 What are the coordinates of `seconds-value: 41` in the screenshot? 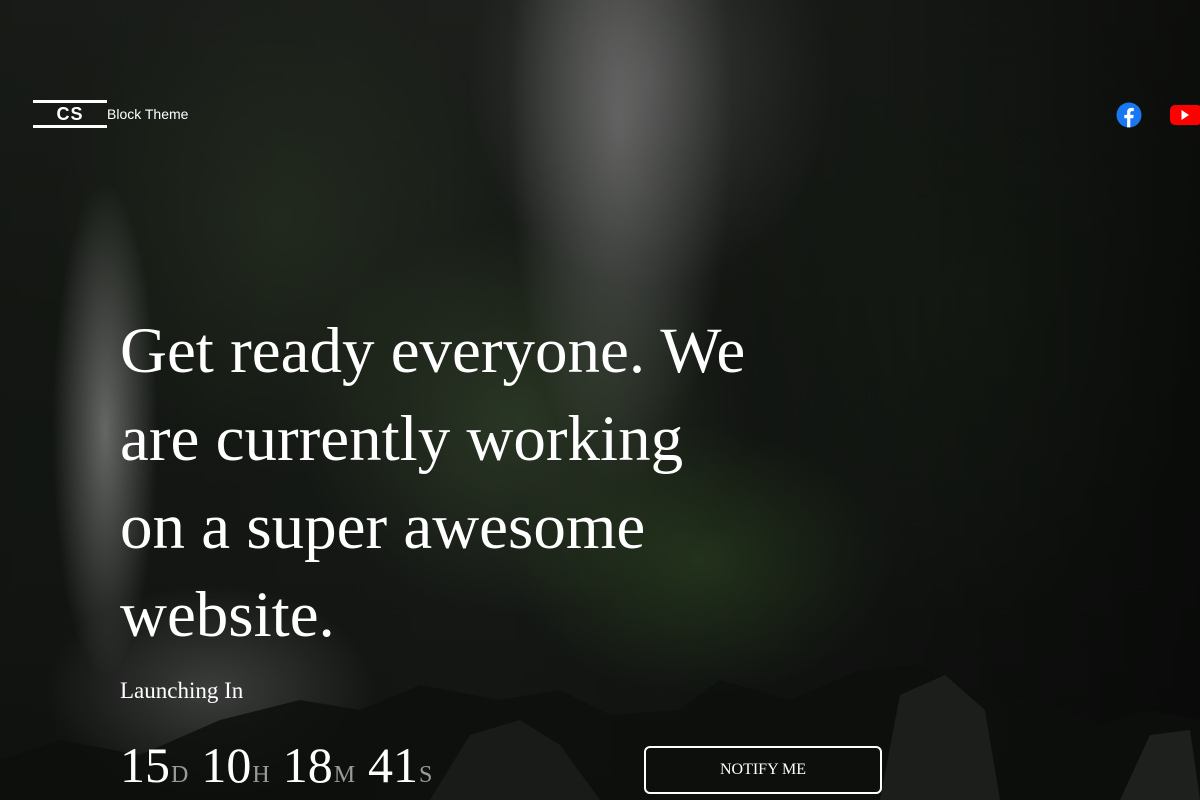 It's located at (393, 765).